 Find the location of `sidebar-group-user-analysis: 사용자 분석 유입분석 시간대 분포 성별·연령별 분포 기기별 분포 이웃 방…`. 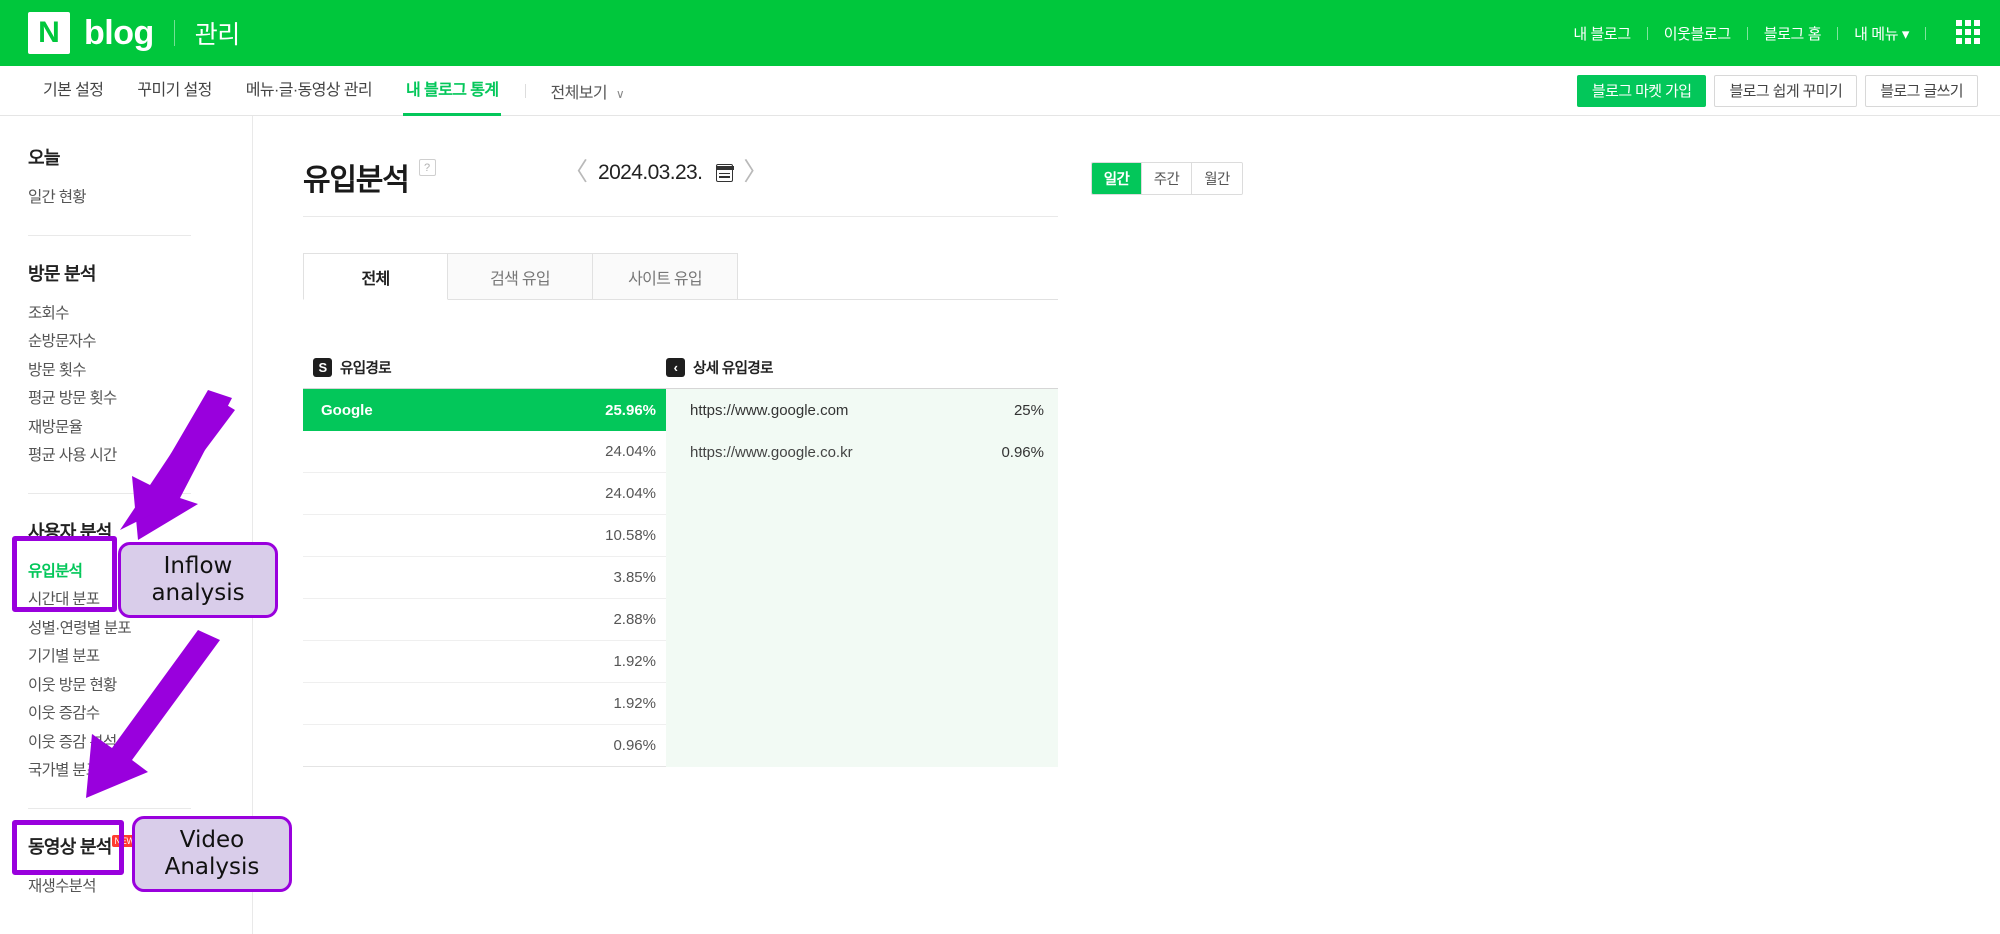

sidebar-group-user-analysis: 사용자 분석 유입분석 시간대 분포 성별·연령별 분포 기기별 분포 이웃 방… is located at coordinates (140, 652).